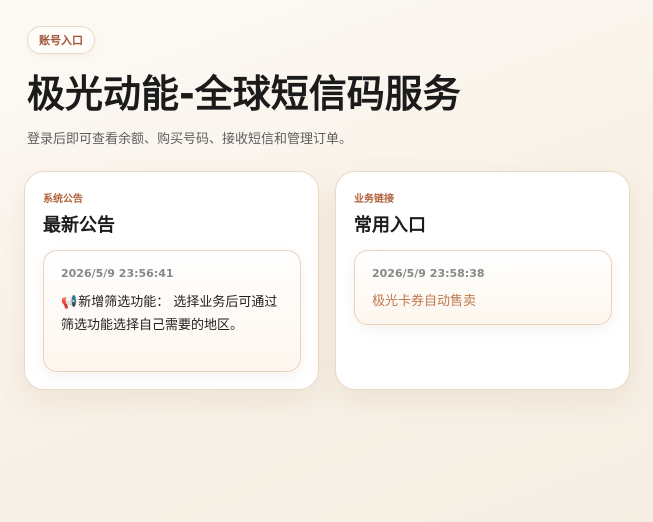 The width and height of the screenshot is (653, 522). I want to click on account-entry-label: 账号入口, so click(61, 40).